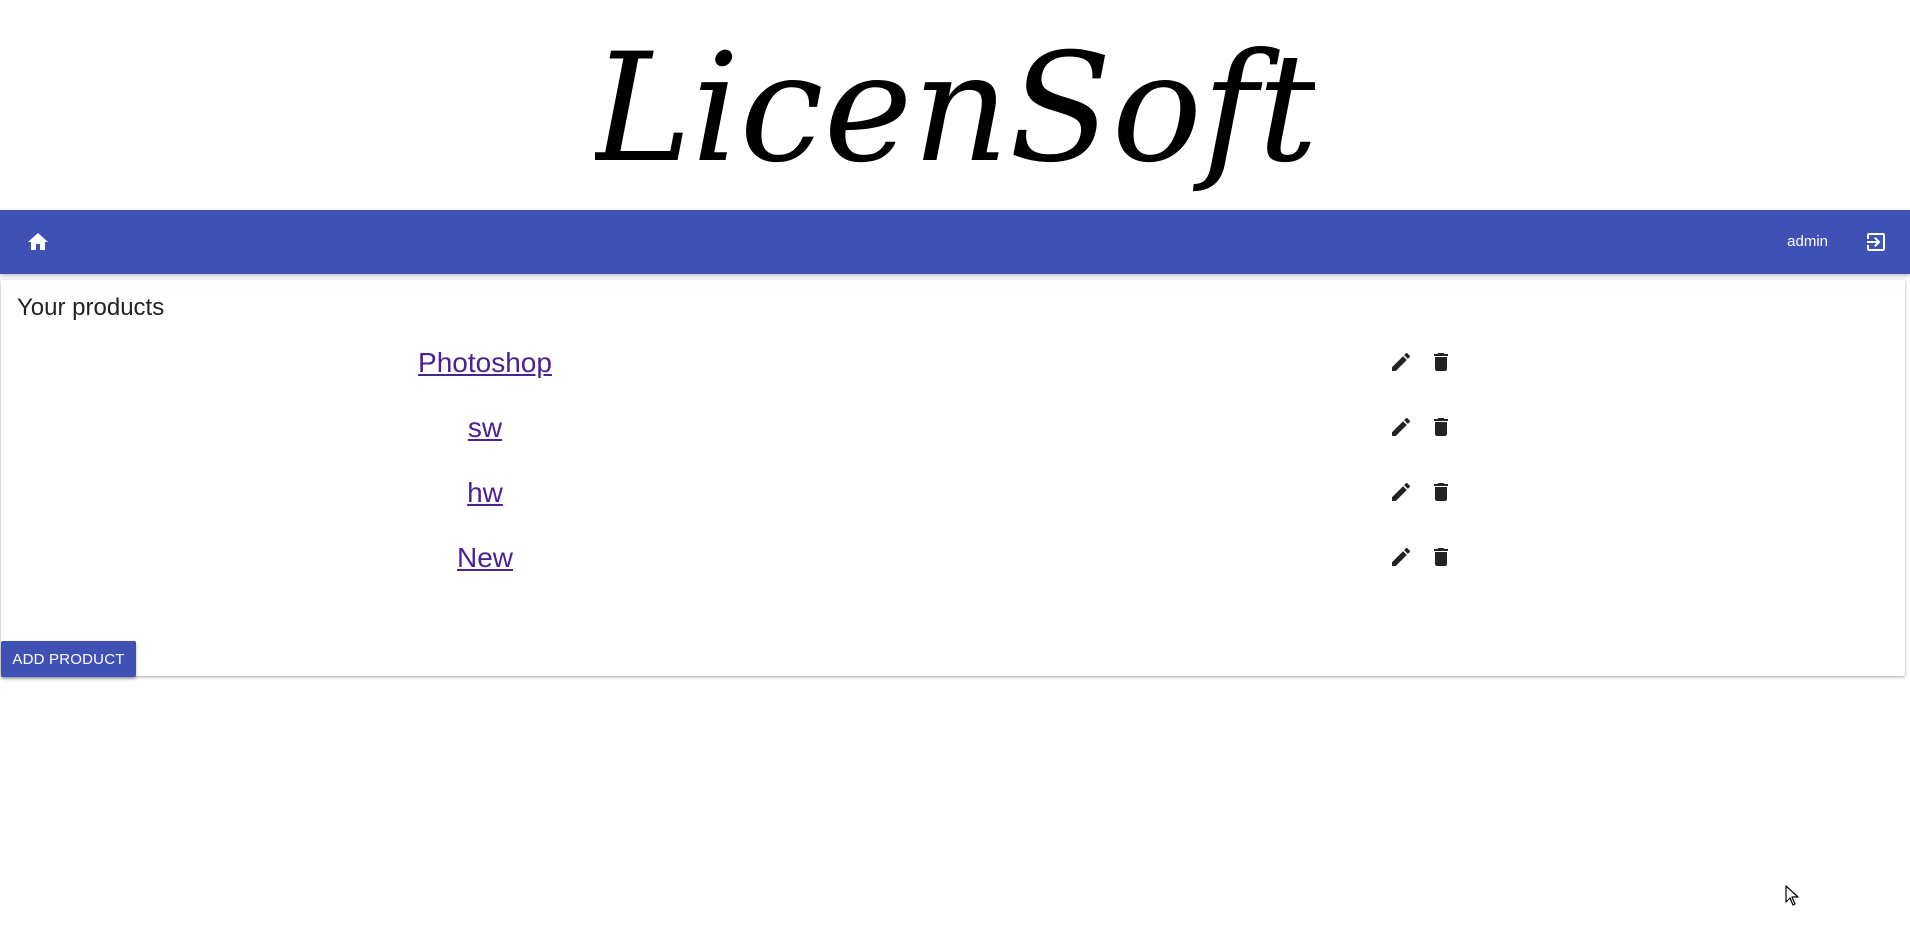  I want to click on licensoft-logo: LicenSoft, so click(955, 109).